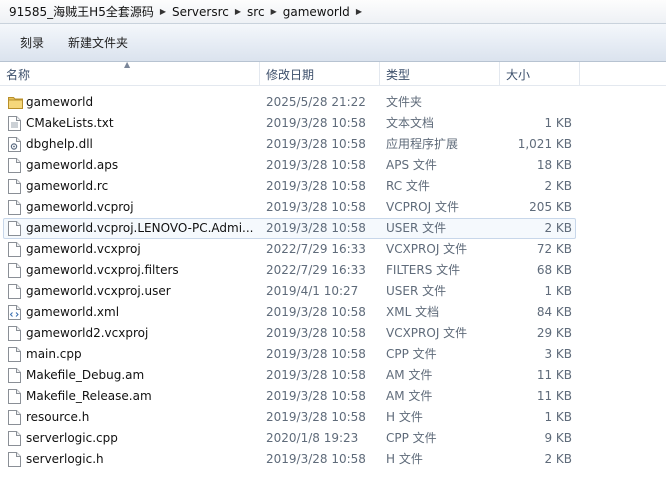 The width and height of the screenshot is (666, 492). What do you see at coordinates (398, 74) in the screenshot?
I see `column-header-label: 类型` at bounding box center [398, 74].